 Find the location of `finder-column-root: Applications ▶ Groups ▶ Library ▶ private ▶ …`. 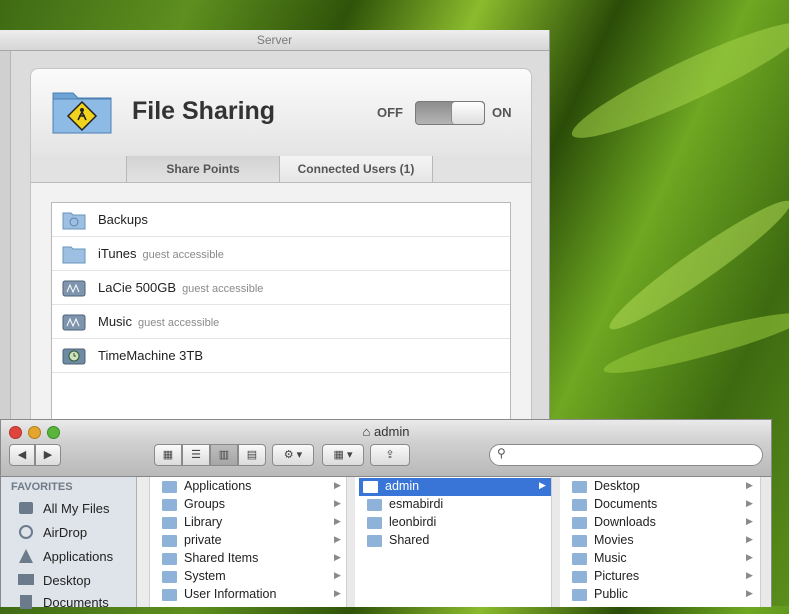

finder-column-root: Applications ▶ Groups ▶ Library ▶ private ▶ … is located at coordinates (248, 542).